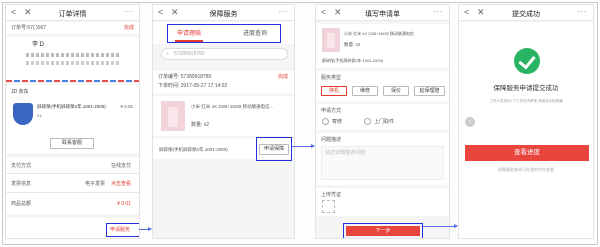 This screenshot has width=600, height=247. Describe the element at coordinates (345, 153) in the screenshot. I see `description-placeholder: 请您详细描述问题` at that location.